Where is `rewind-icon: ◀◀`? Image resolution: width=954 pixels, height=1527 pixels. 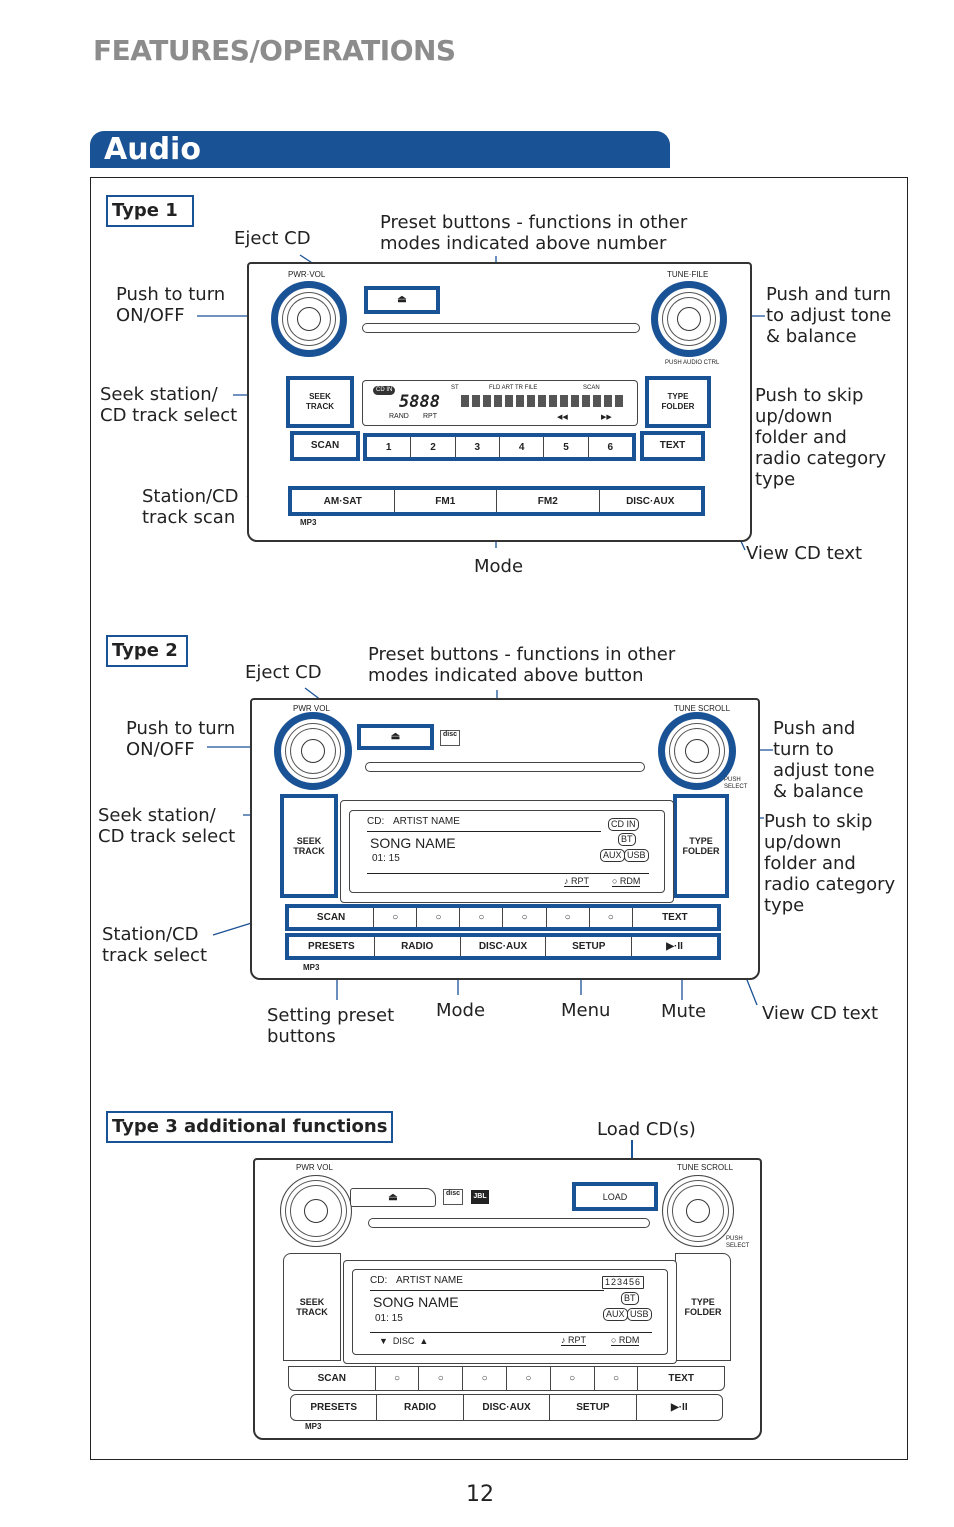
rewind-icon: ◀◀ is located at coordinates (562, 417).